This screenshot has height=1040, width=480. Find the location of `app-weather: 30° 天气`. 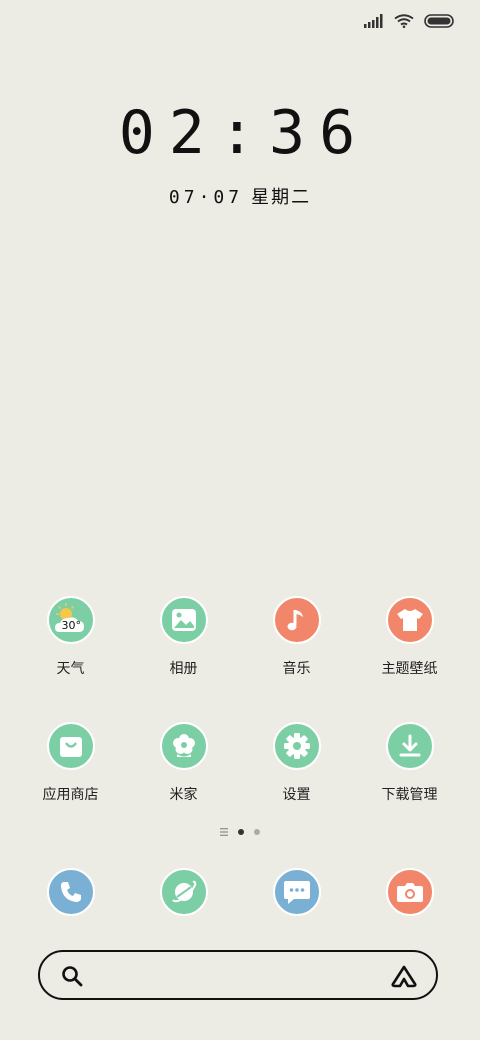

app-weather: 30° 天气 is located at coordinates (70, 637).